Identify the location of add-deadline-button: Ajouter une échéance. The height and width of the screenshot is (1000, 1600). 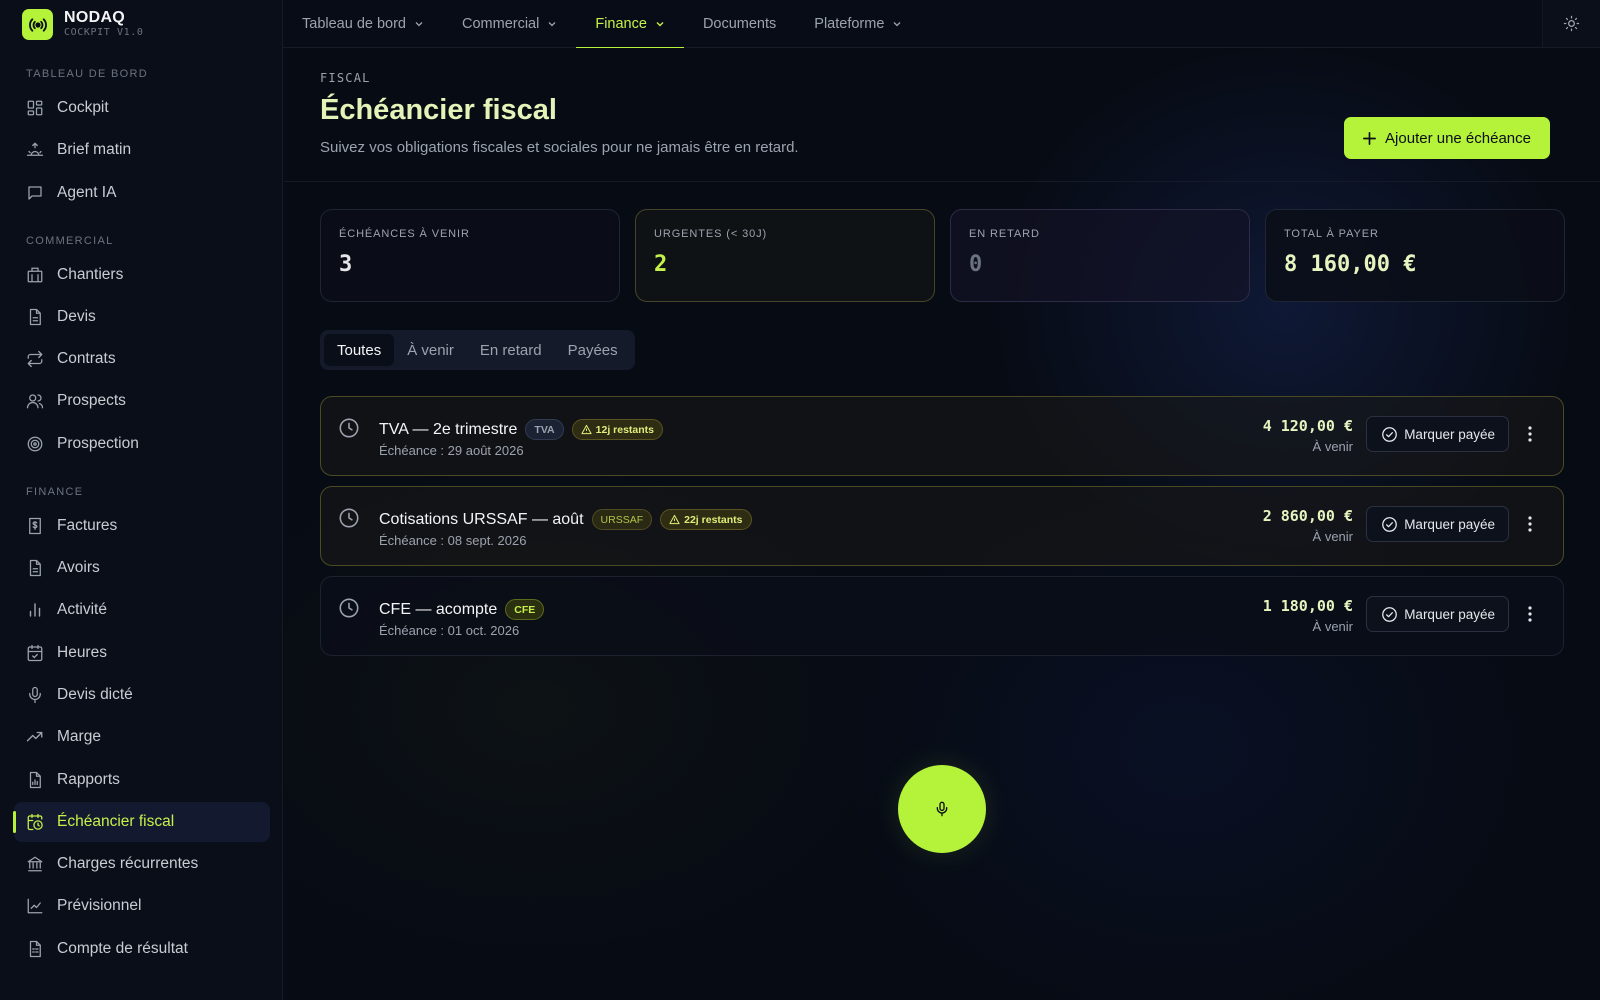
(1447, 138).